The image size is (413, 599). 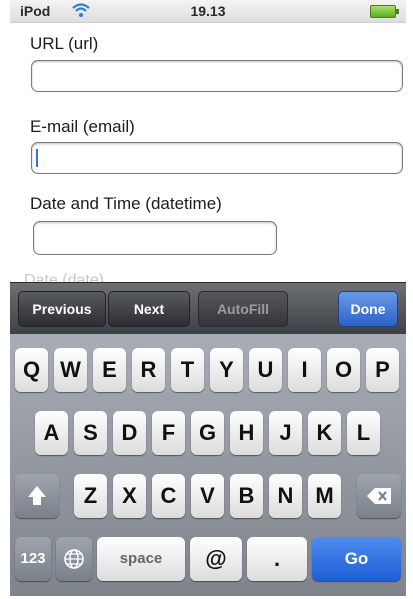 I want to click on key-t: T, so click(x=187, y=370).